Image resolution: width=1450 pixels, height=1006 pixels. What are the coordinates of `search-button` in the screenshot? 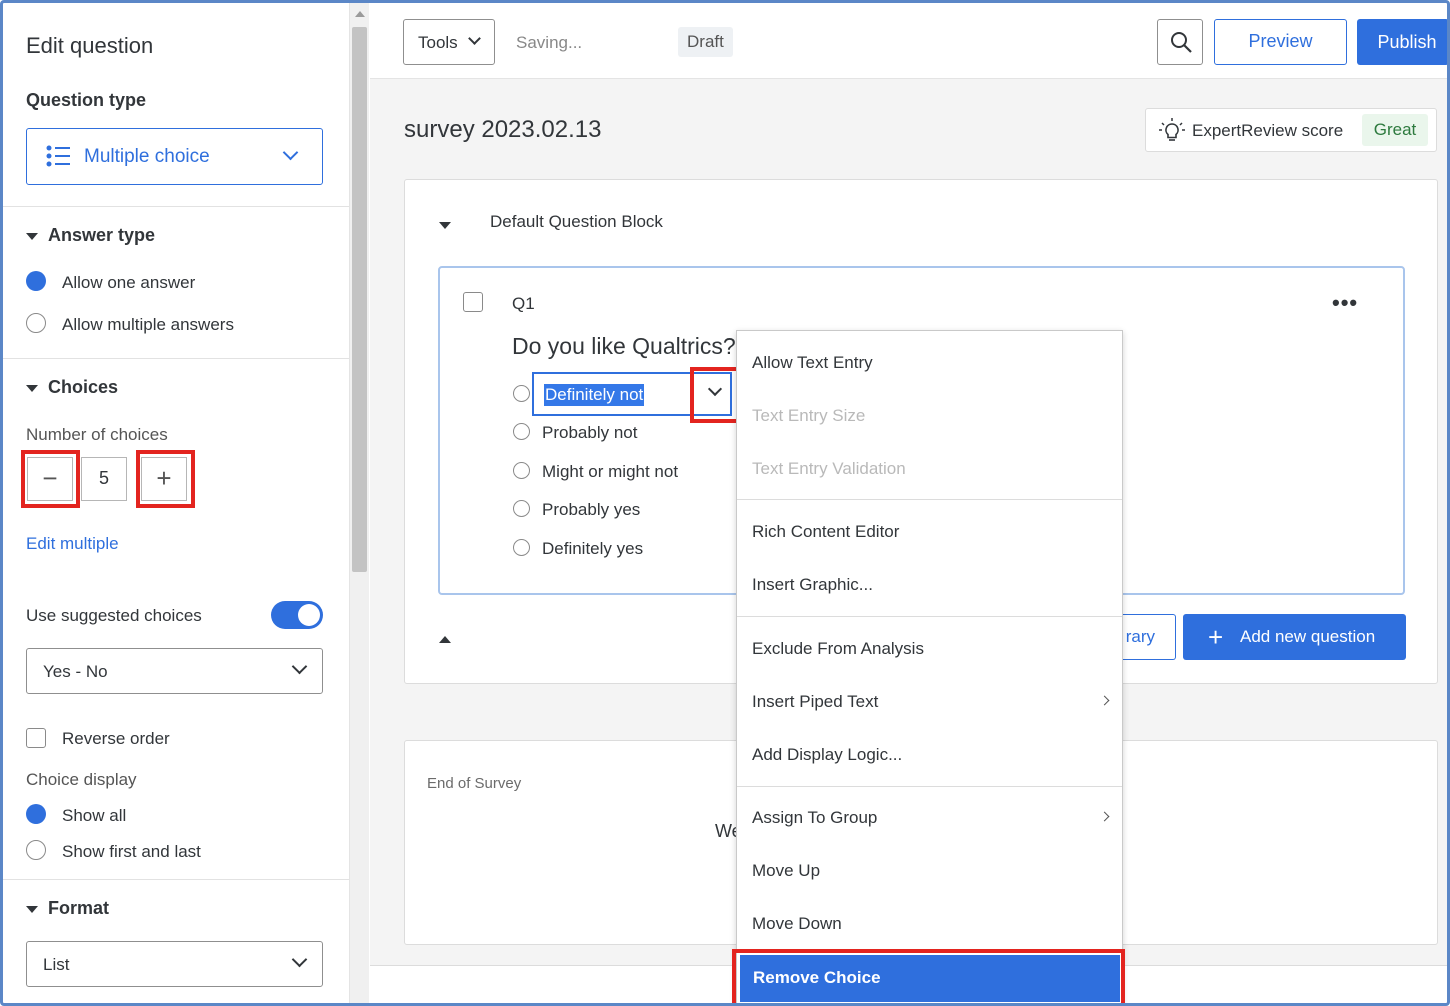 It's located at (1180, 42).